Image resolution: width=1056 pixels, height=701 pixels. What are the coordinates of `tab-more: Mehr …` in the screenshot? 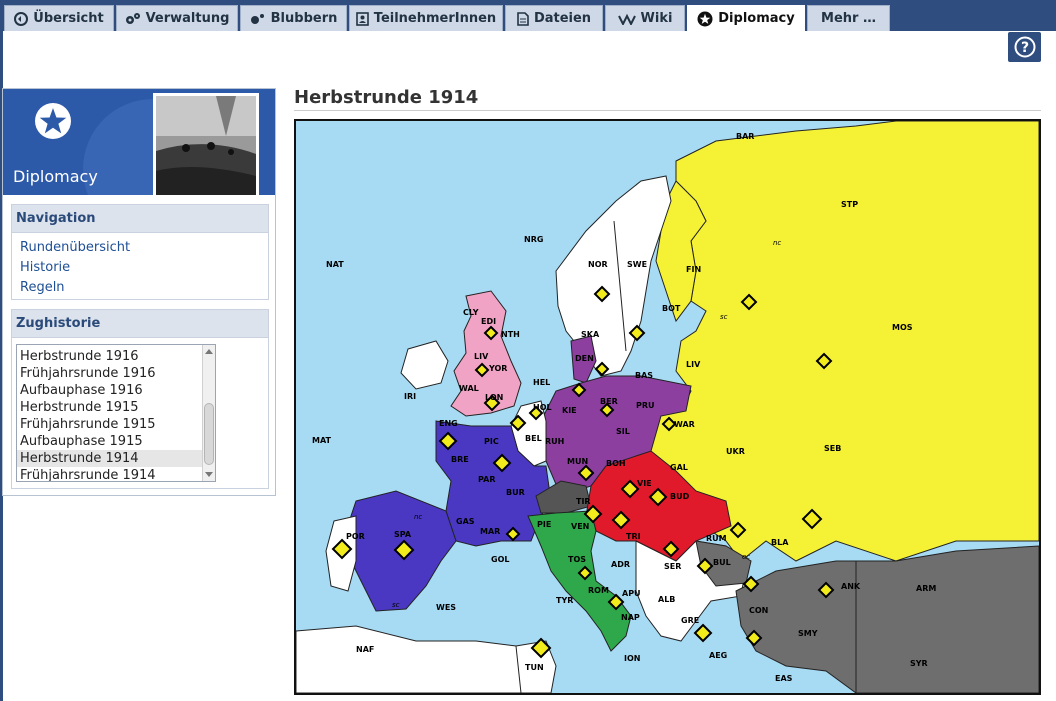 It's located at (848, 18).